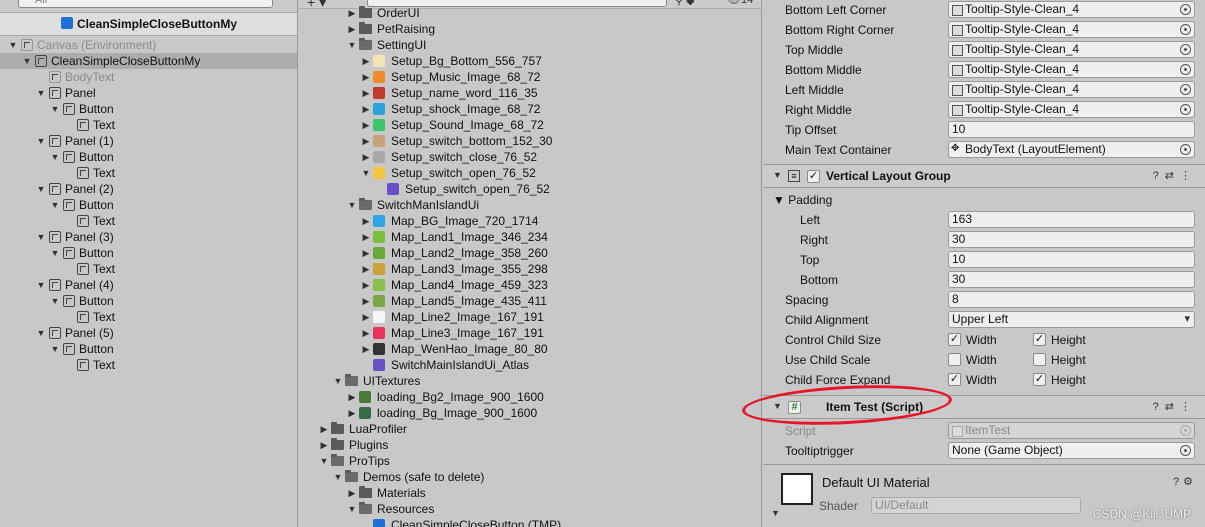 This screenshot has height=527, width=1205. Describe the element at coordinates (530, 397) in the screenshot. I see `project-item: ▶ loading_Bg2_Image_900_1600` at that location.